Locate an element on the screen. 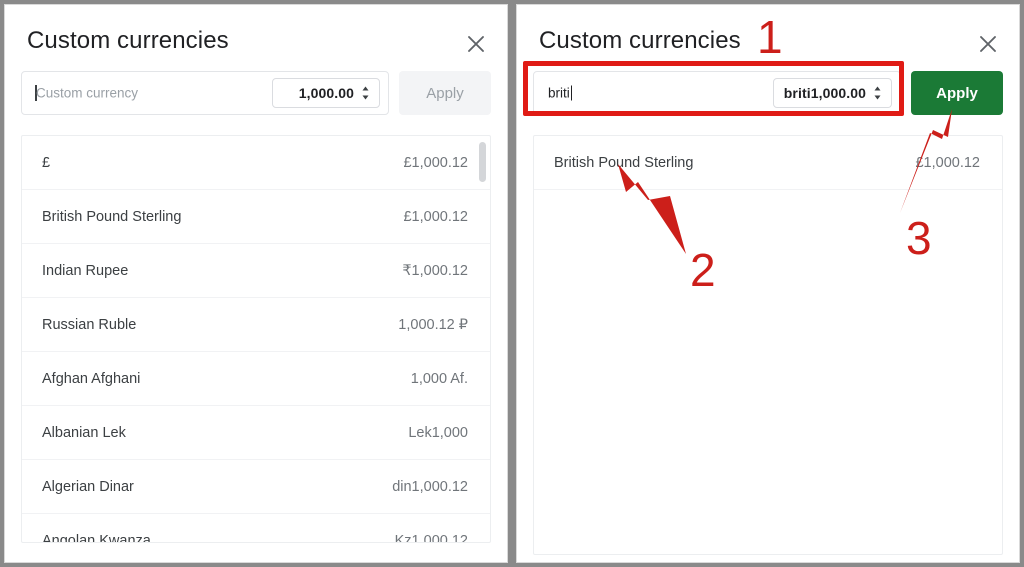  custom-currency-value: briti is located at coordinates (560, 93).